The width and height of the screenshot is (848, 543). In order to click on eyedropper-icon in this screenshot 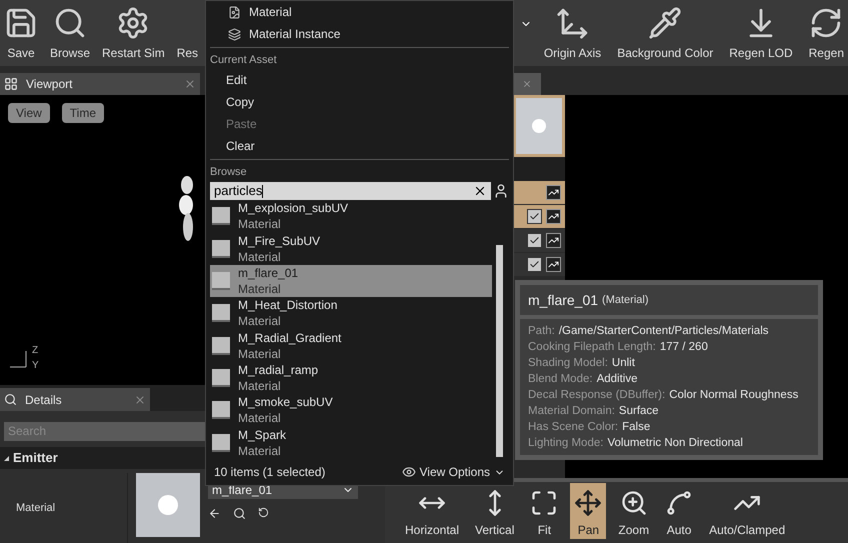, I will do `click(665, 23)`.